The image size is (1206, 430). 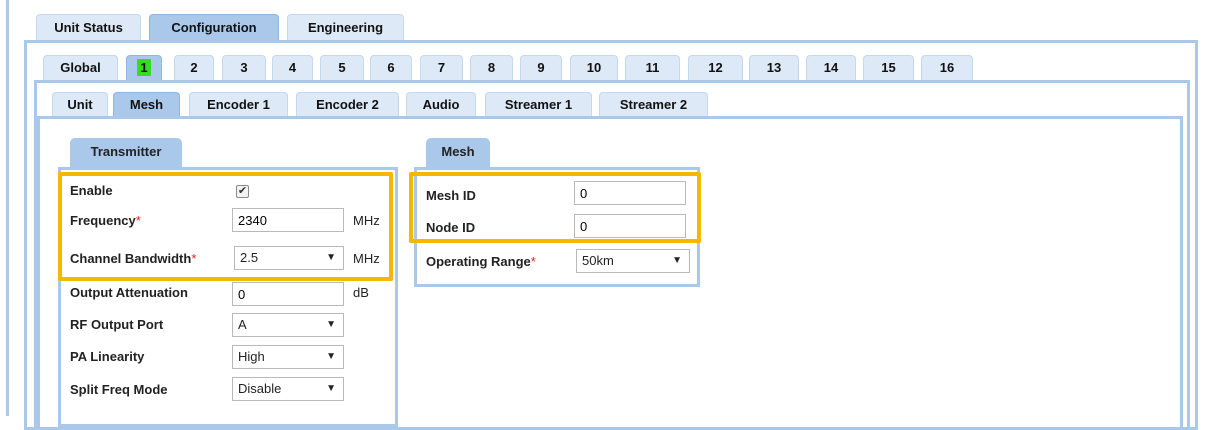 What do you see at coordinates (80, 104) in the screenshot?
I see `tab-unit: Unit` at bounding box center [80, 104].